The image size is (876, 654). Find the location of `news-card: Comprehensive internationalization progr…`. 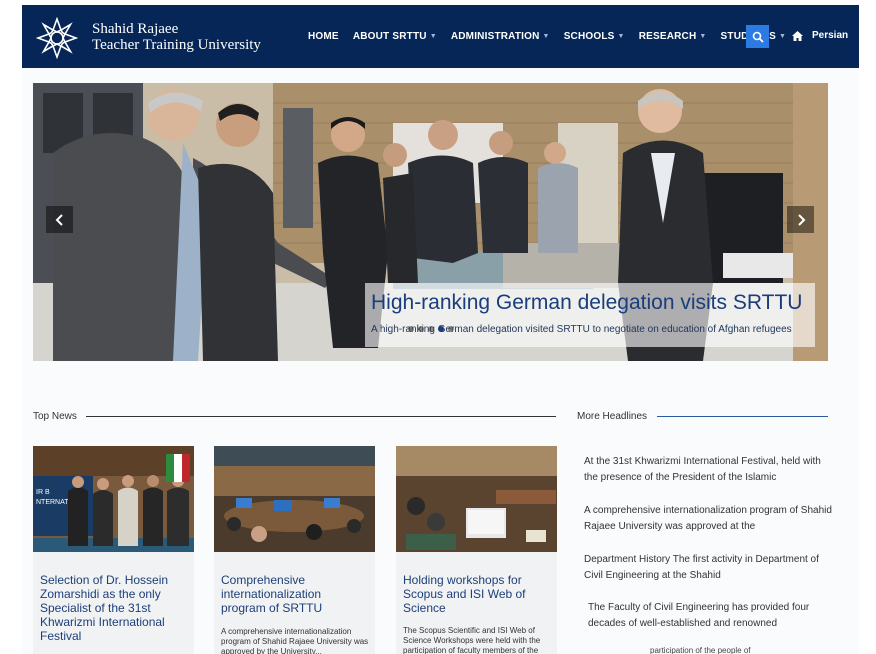

news-card: Comprehensive internationalization progr… is located at coordinates (294, 550).